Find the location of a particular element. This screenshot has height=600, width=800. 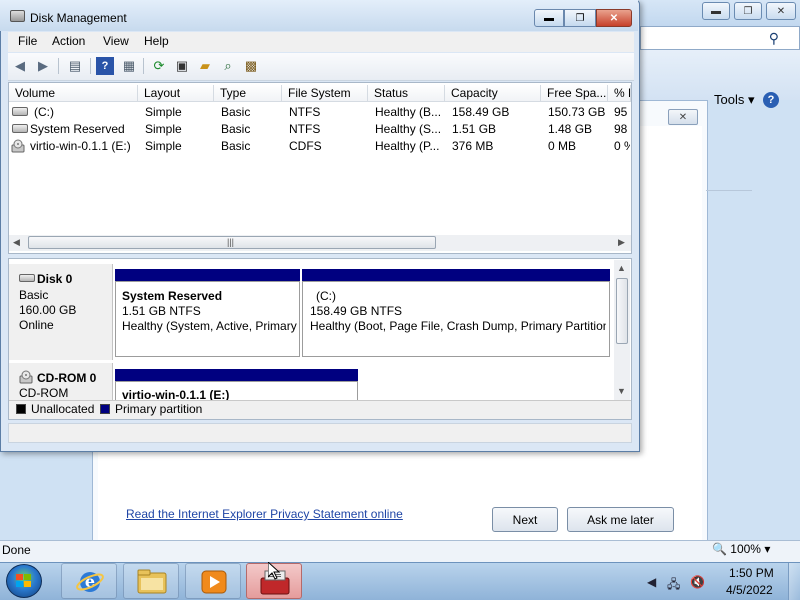

properties-icon: ▦ is located at coordinates (129, 66).